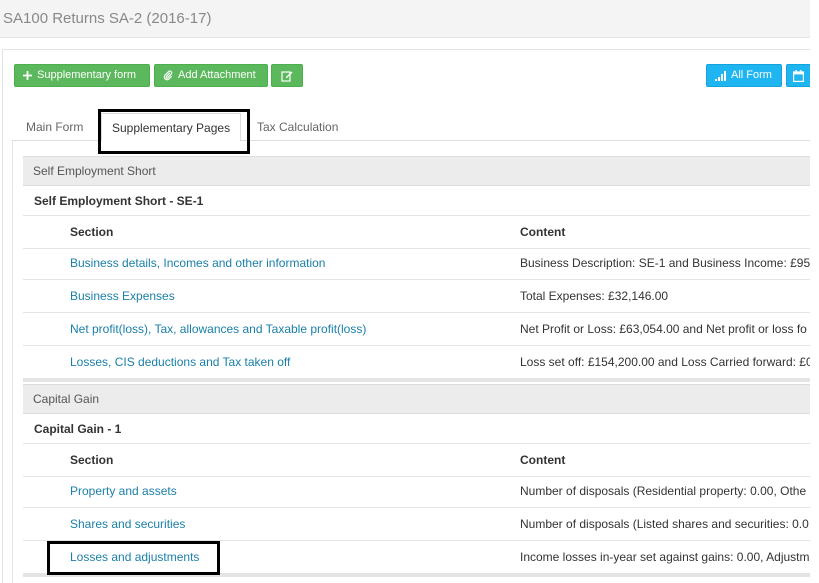  What do you see at coordinates (405, 19) in the screenshot?
I see `top-bar: SA100 Returns SA-2 (2016-17)` at bounding box center [405, 19].